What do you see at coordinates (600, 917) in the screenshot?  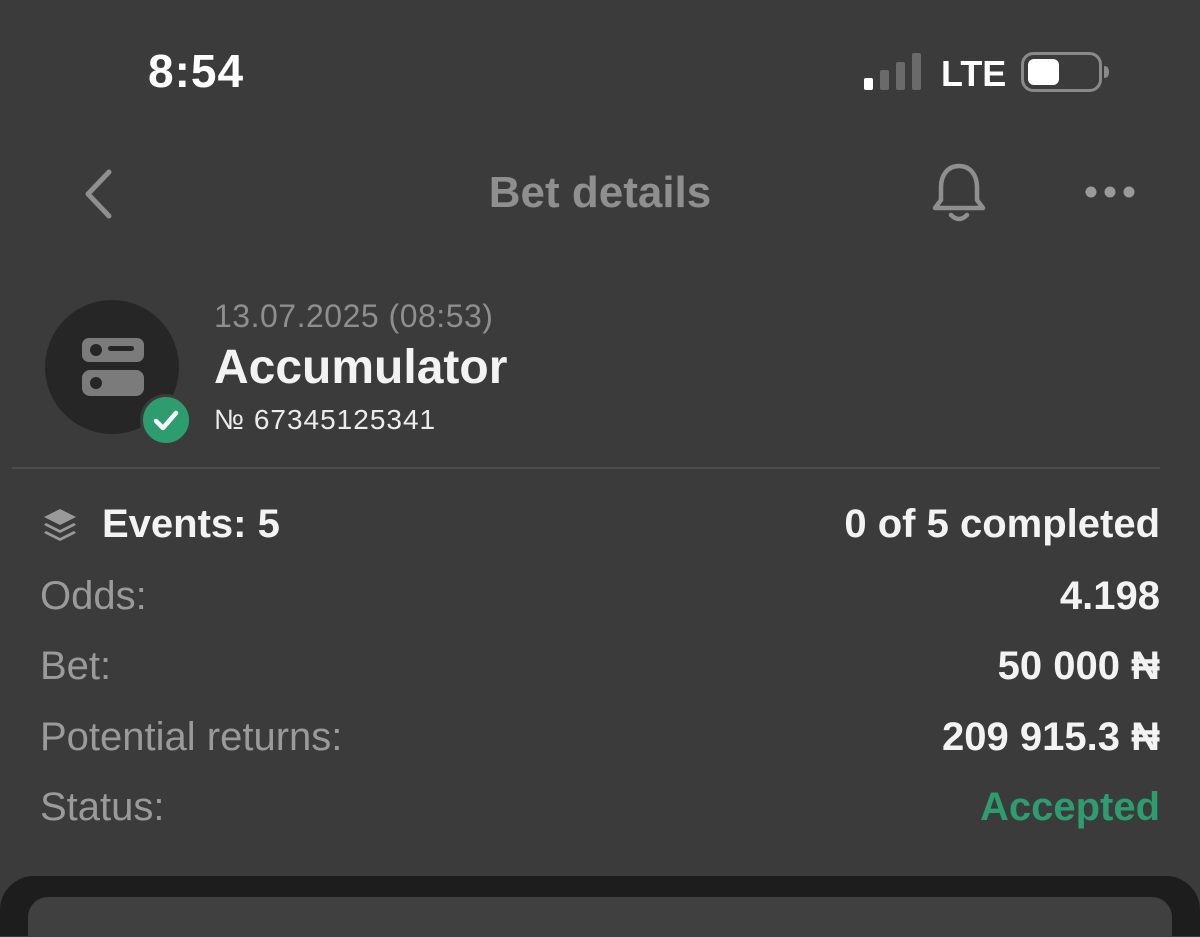 I see `event-item` at bounding box center [600, 917].